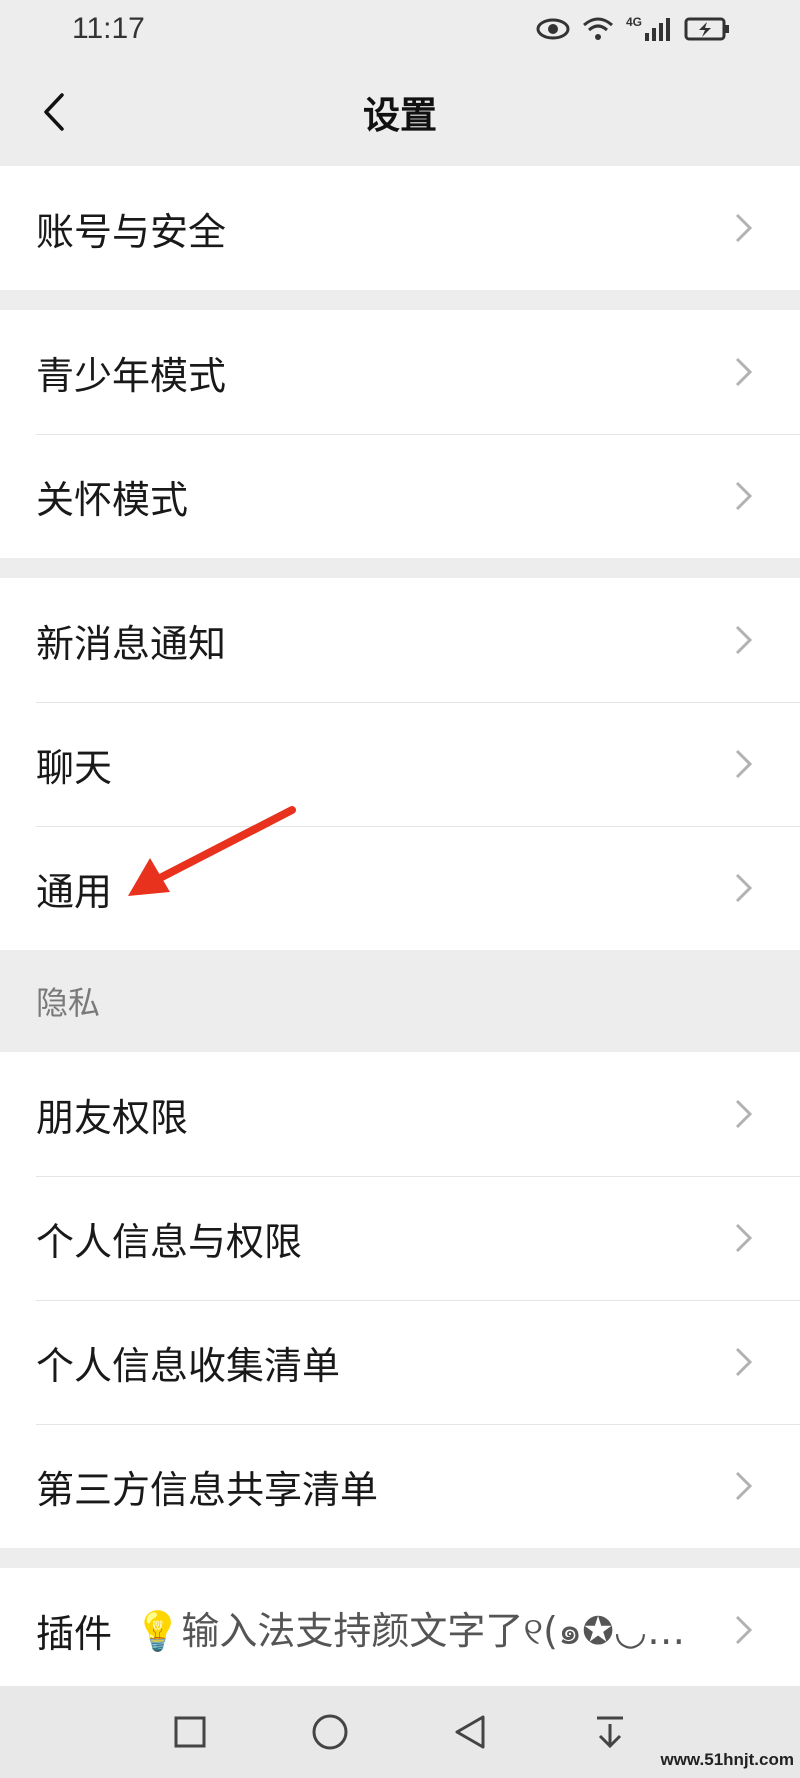 The image size is (800, 1778). Describe the element at coordinates (553, 29) in the screenshot. I see `eye-icon` at that location.